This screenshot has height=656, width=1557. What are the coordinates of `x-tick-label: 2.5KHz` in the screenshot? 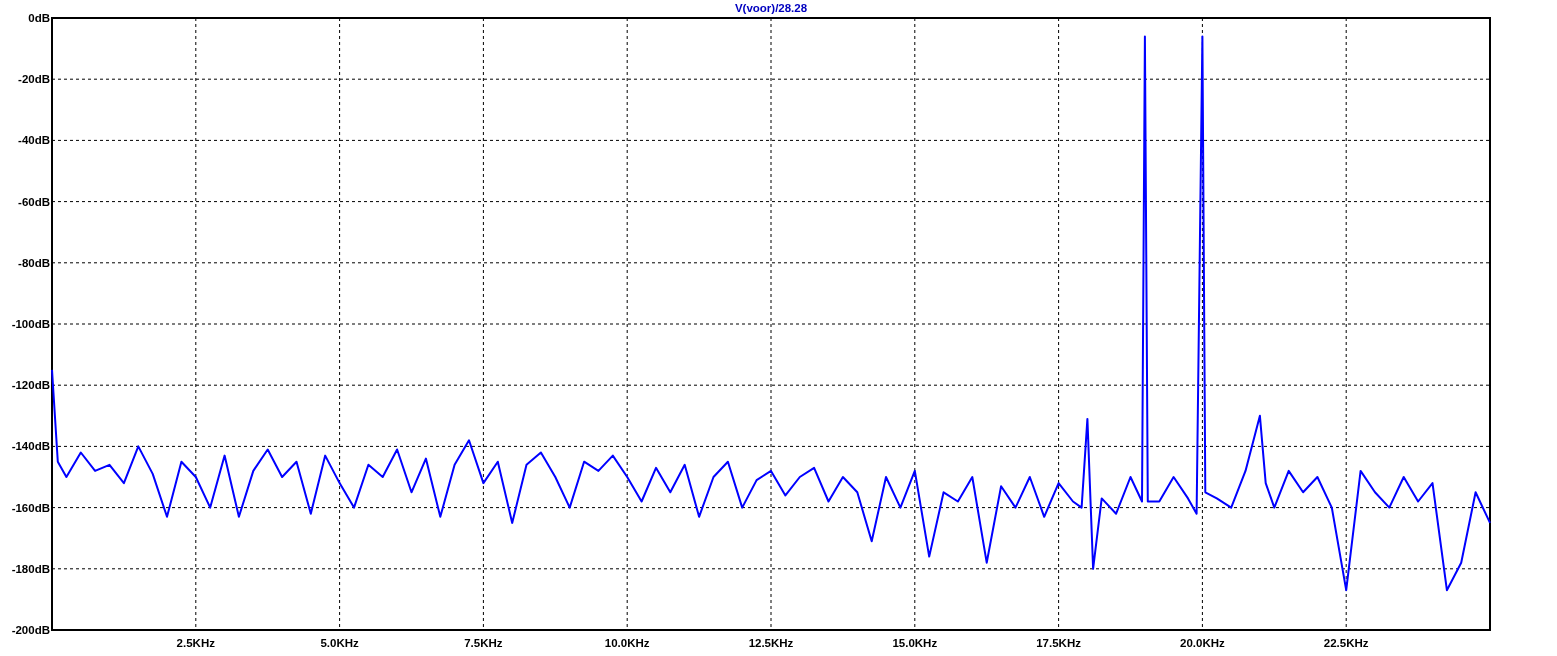 It's located at (195, 643).